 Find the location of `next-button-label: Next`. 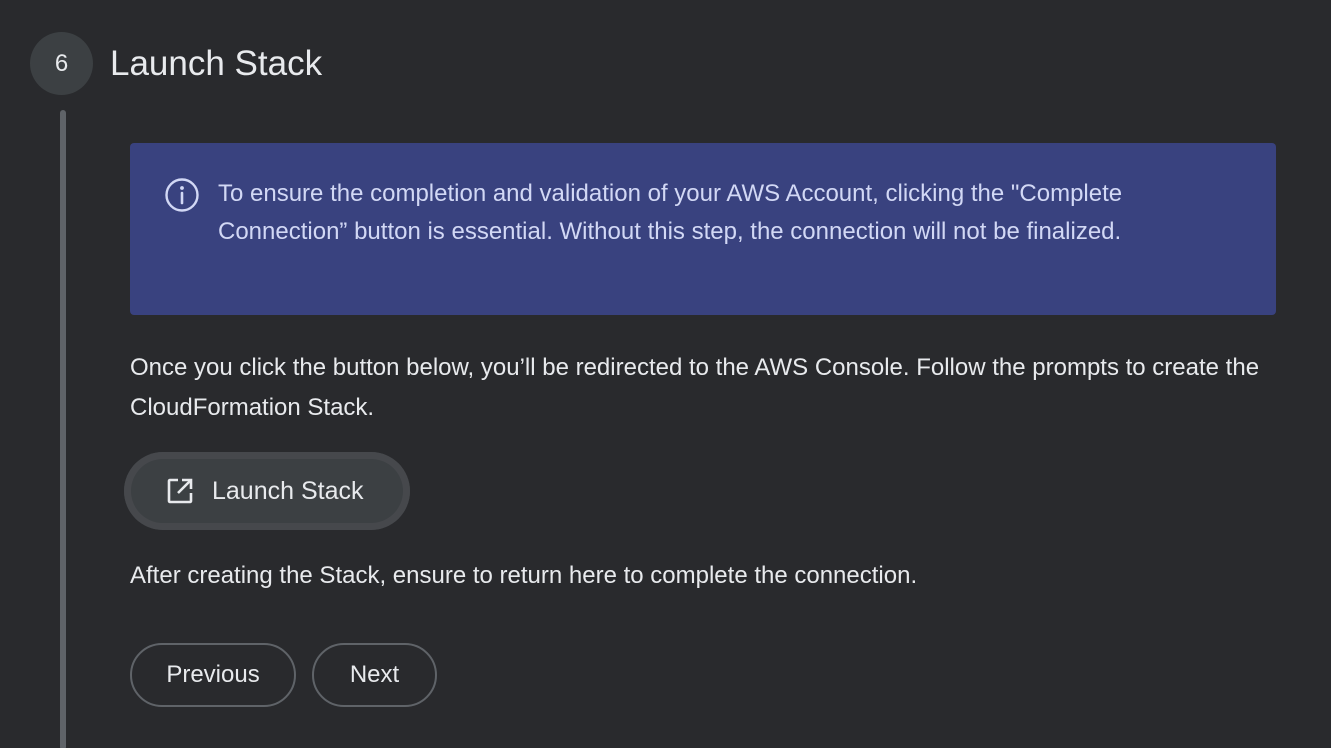

next-button-label: Next is located at coordinates (374, 674).